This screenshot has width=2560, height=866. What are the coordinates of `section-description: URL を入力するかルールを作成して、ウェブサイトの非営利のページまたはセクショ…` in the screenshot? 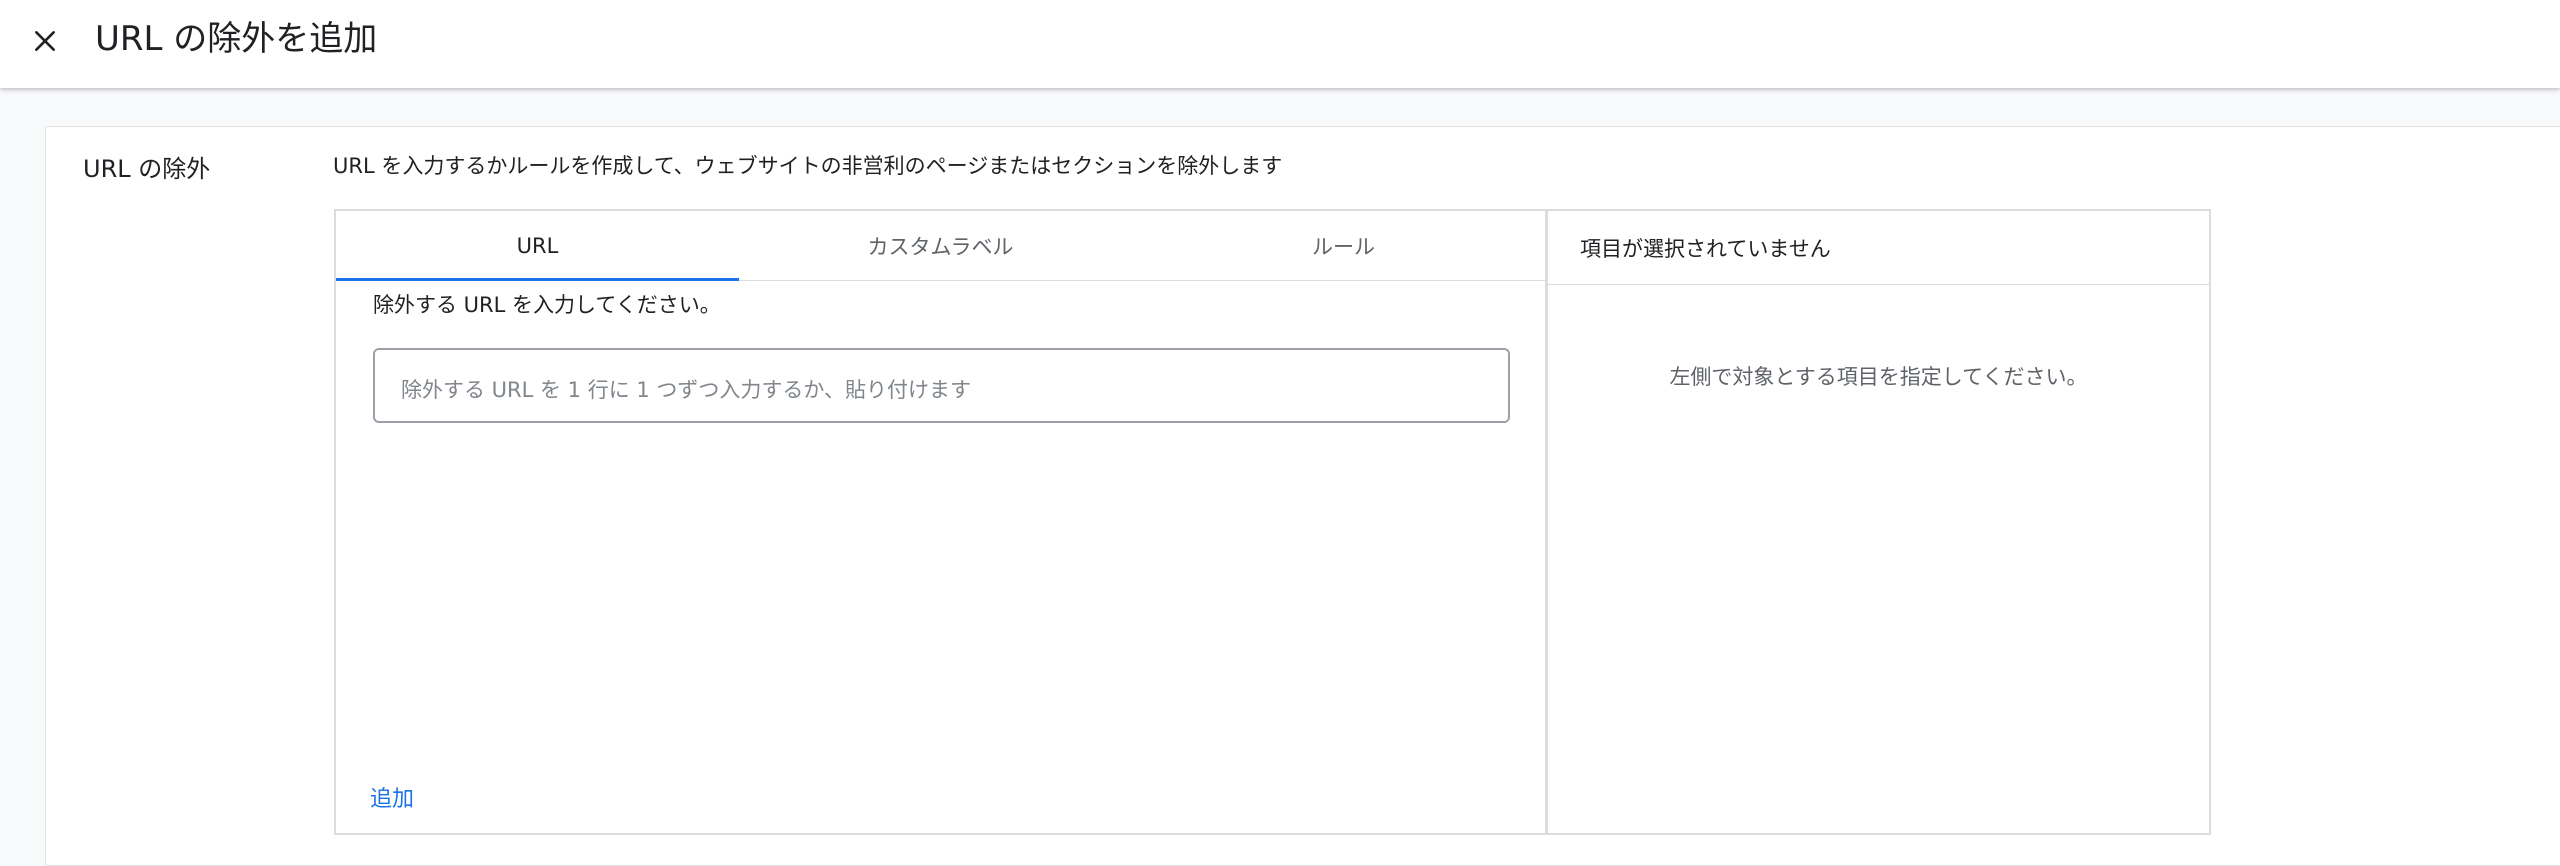 It's located at (808, 166).